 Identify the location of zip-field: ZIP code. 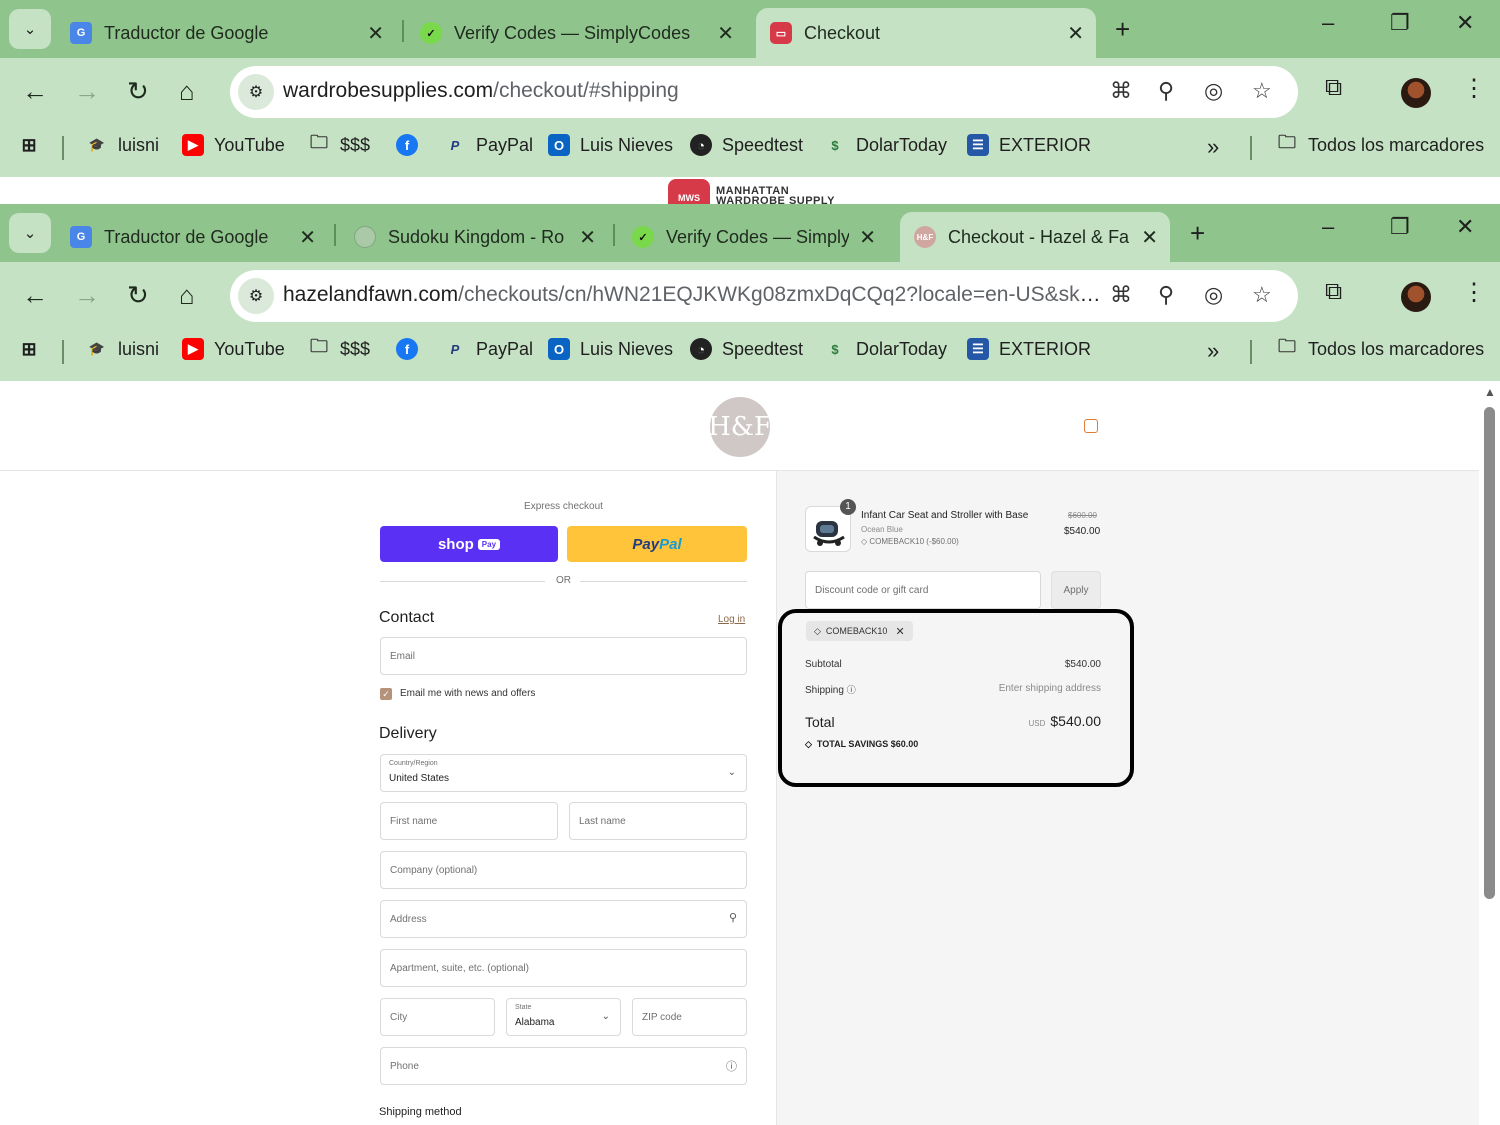
(689, 1017).